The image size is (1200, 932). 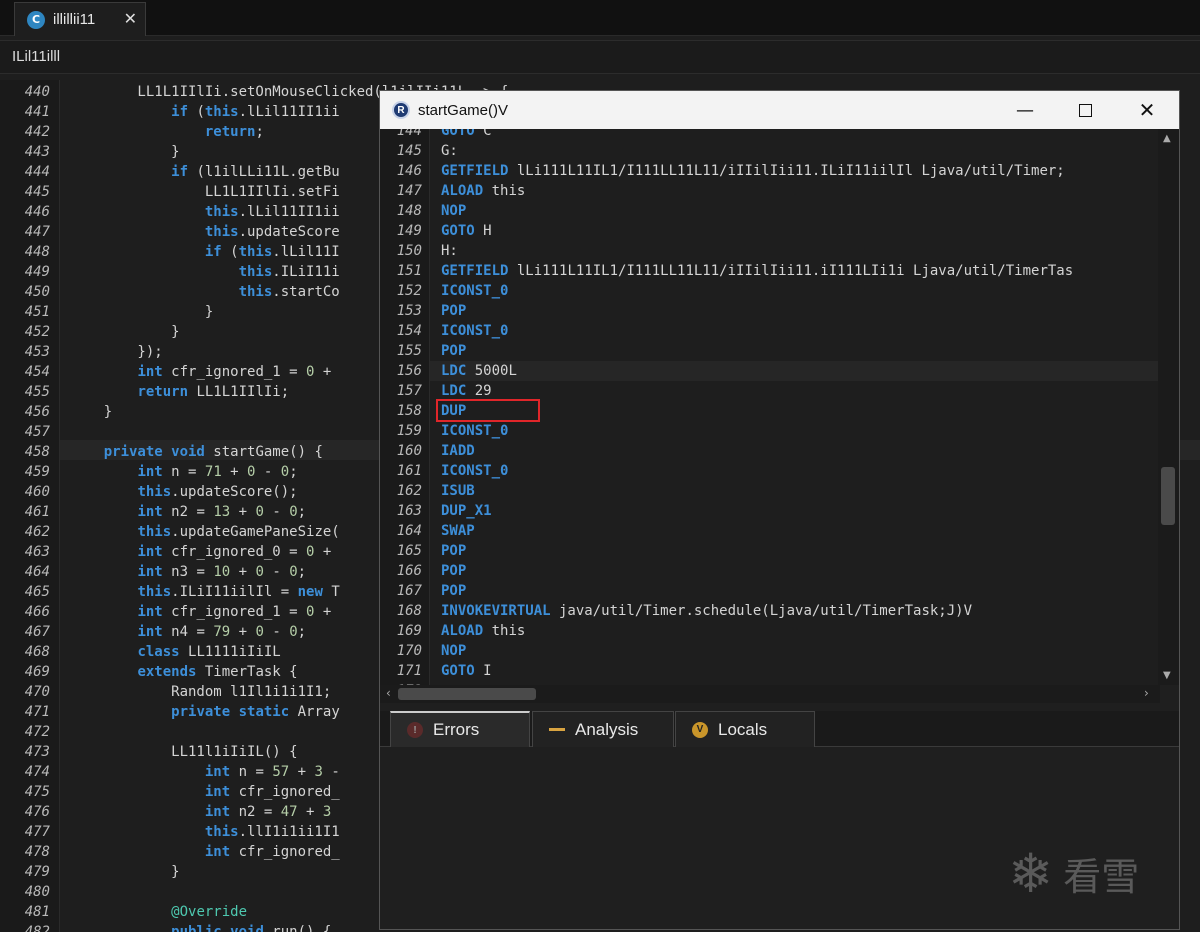 What do you see at coordinates (1167, 675) in the screenshot?
I see `scroll-down-icon: ▼` at bounding box center [1167, 675].